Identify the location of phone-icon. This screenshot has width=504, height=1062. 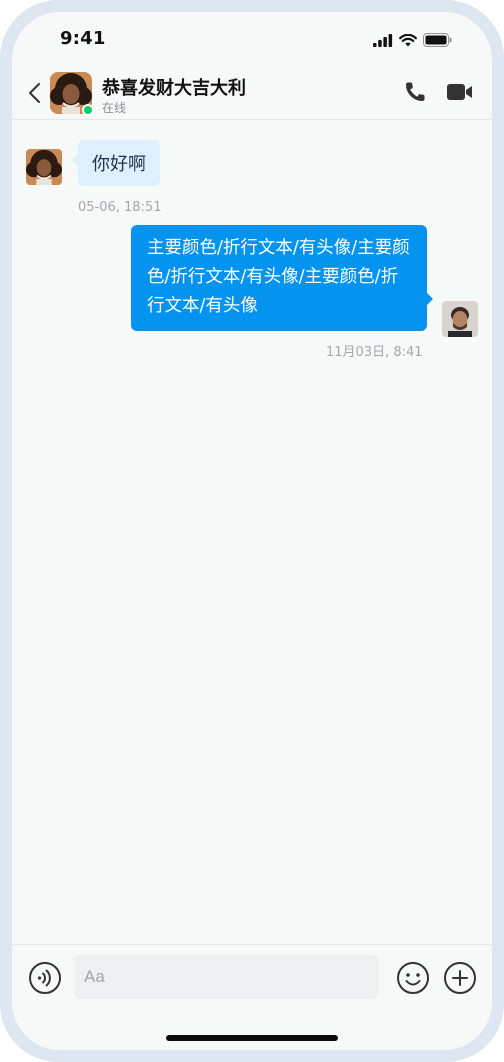
(415, 92).